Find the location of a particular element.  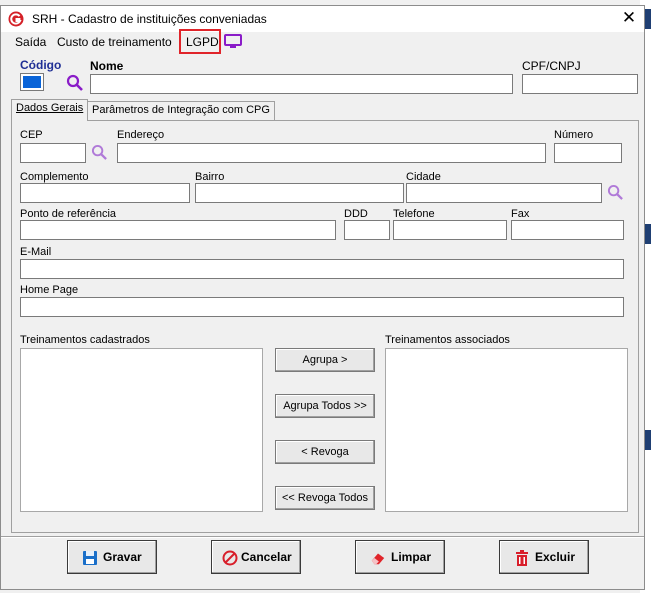

code-input is located at coordinates (32, 82).